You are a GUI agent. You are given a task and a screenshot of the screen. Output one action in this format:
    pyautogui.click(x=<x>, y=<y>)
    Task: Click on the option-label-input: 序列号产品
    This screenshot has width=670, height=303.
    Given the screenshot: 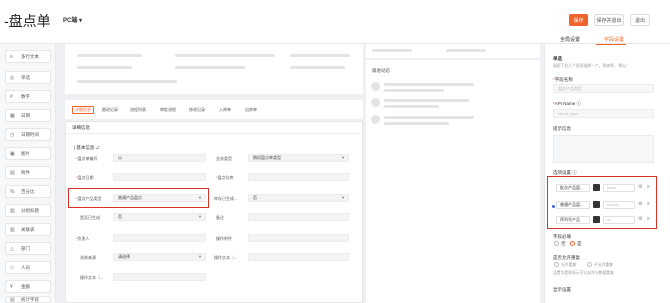 What is the action you would take?
    pyautogui.click(x=573, y=220)
    